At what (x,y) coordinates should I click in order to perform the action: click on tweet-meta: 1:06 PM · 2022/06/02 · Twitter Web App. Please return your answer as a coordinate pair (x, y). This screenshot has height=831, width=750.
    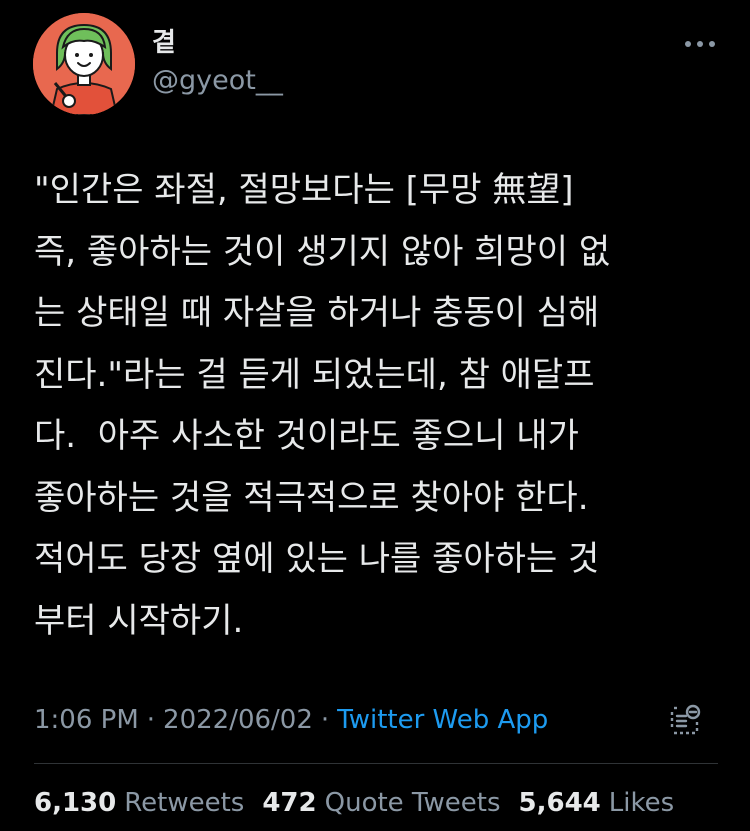
    Looking at the image, I should click on (291, 720).